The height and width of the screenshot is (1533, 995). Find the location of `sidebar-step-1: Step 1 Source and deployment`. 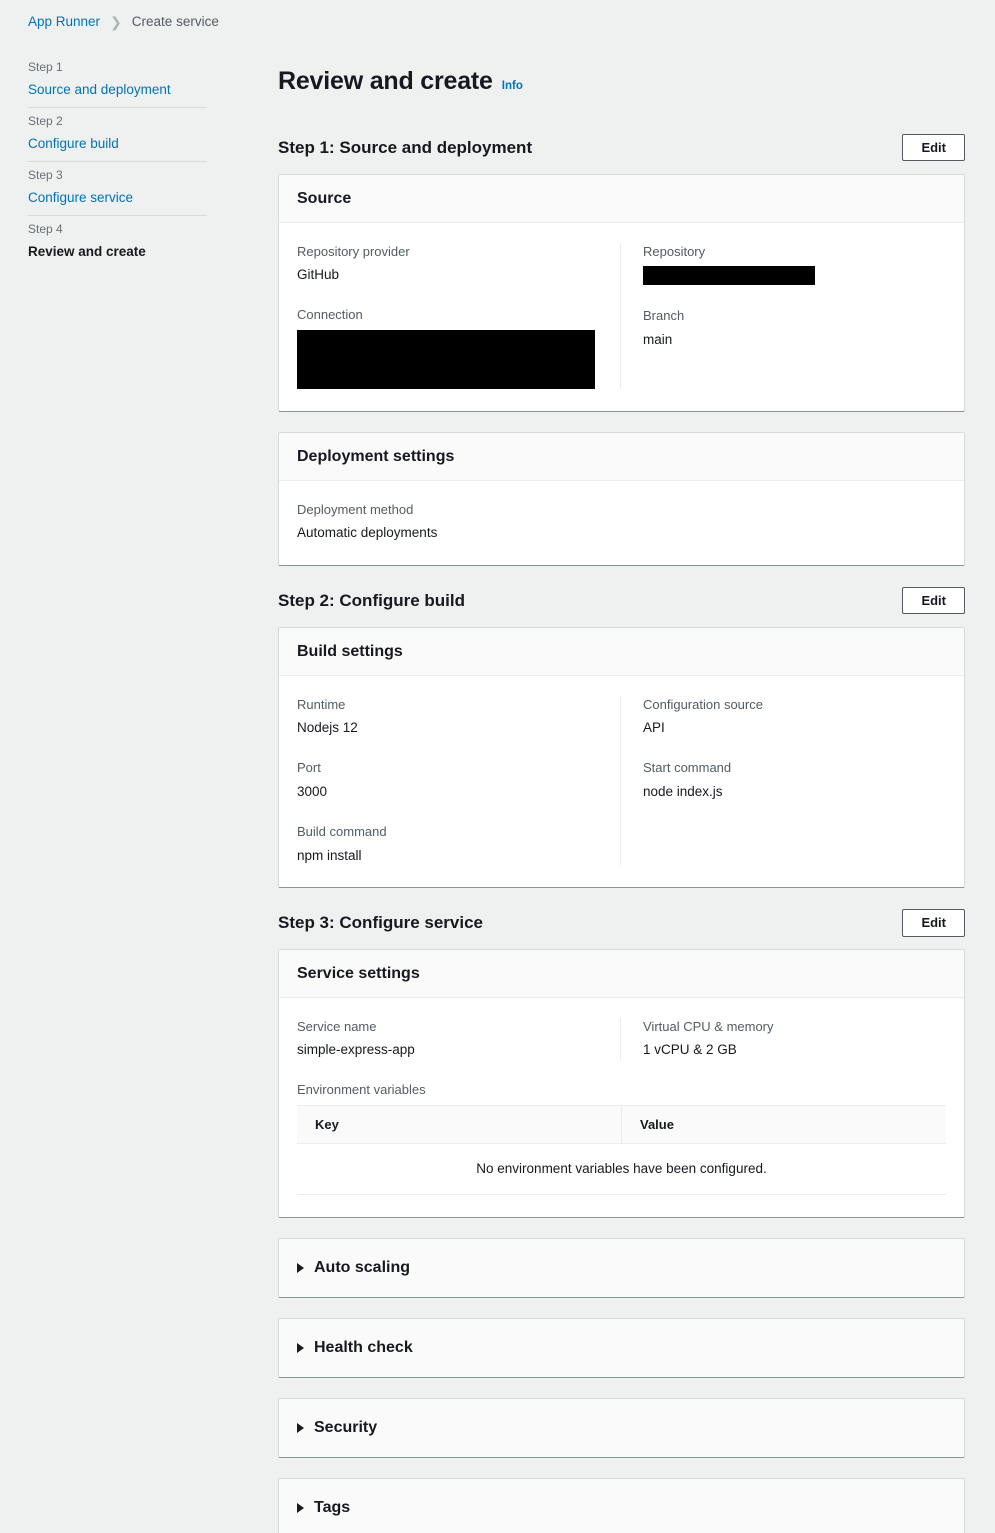

sidebar-step-1: Step 1 Source and deployment is located at coordinates (118, 80).